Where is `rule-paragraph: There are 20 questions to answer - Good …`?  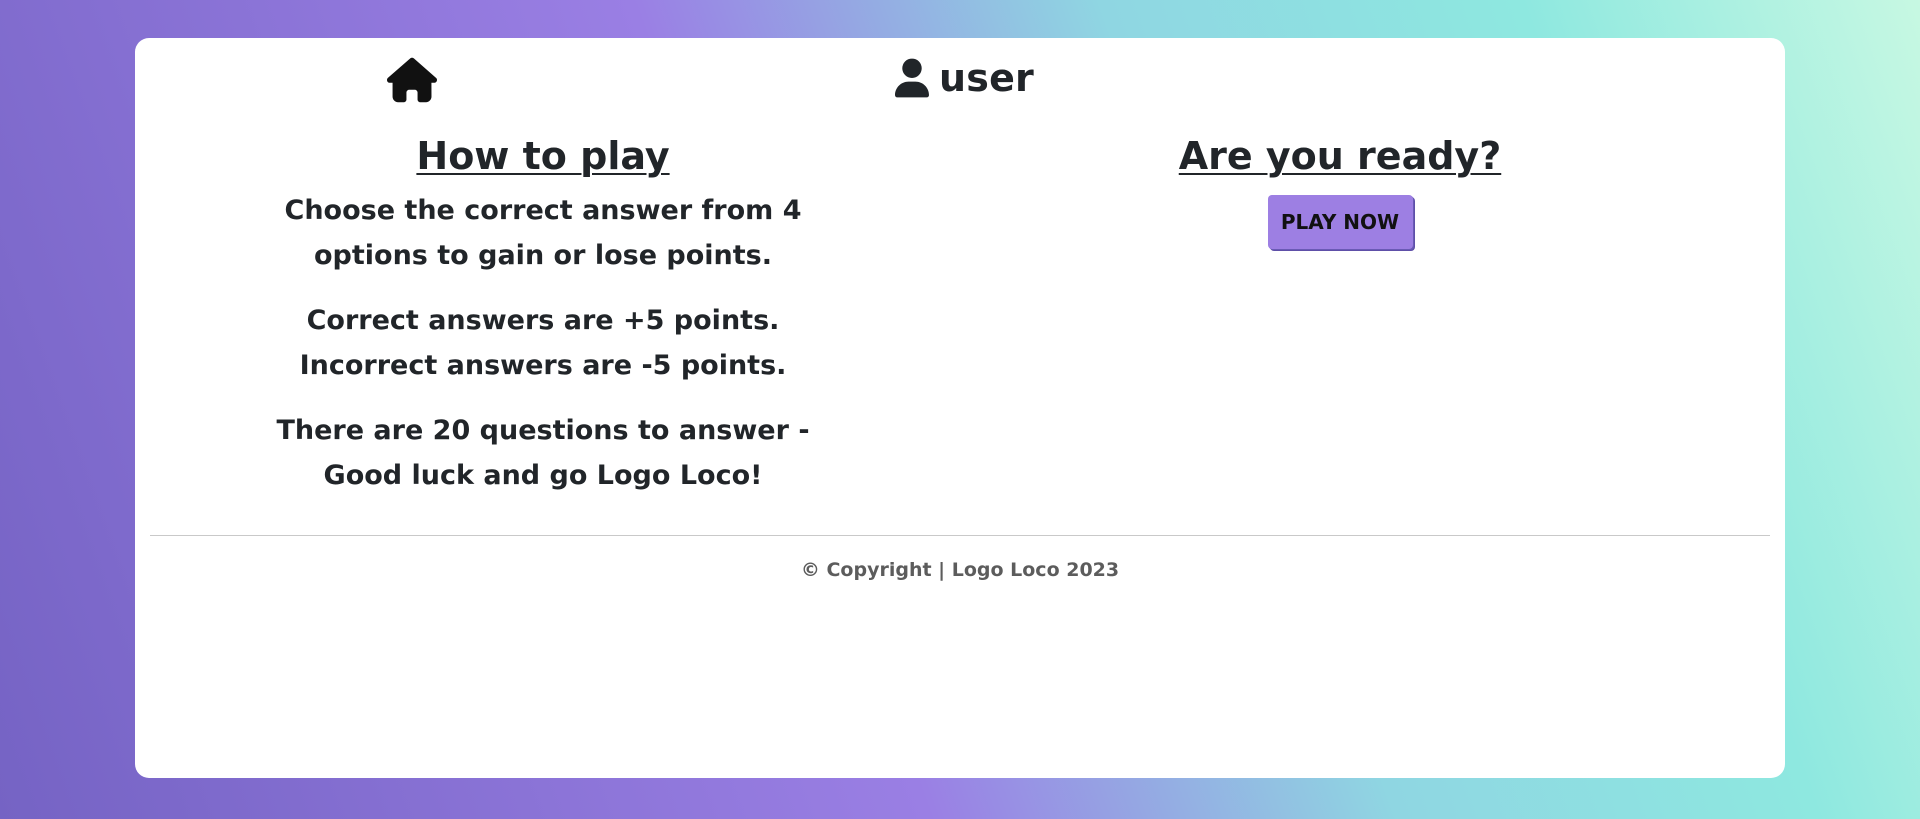 rule-paragraph: There are 20 questions to answer - Good … is located at coordinates (543, 453).